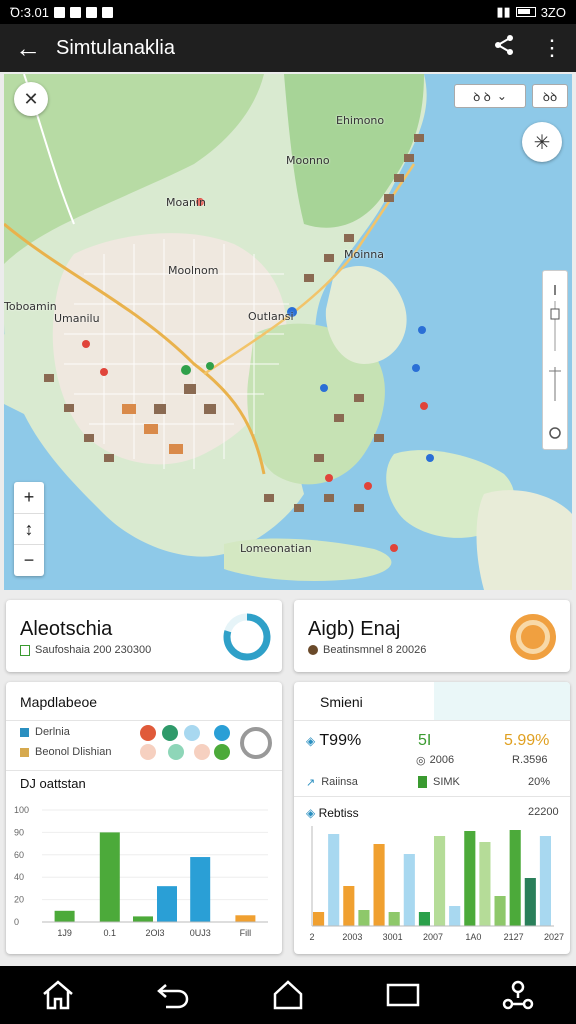 The height and width of the screenshot is (1024, 576). I want to click on status-dot-icon, so click(313, 650).